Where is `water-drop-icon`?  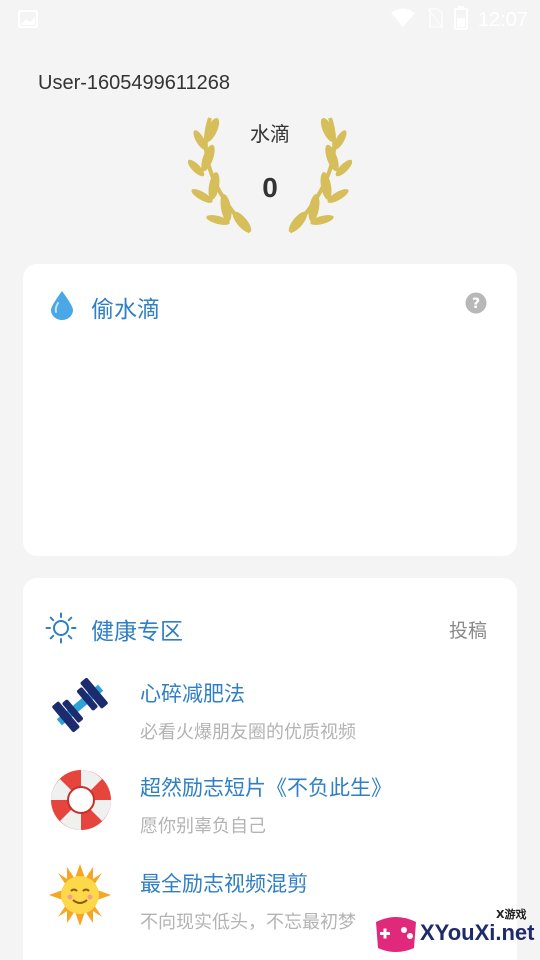
water-drop-icon is located at coordinates (62, 307).